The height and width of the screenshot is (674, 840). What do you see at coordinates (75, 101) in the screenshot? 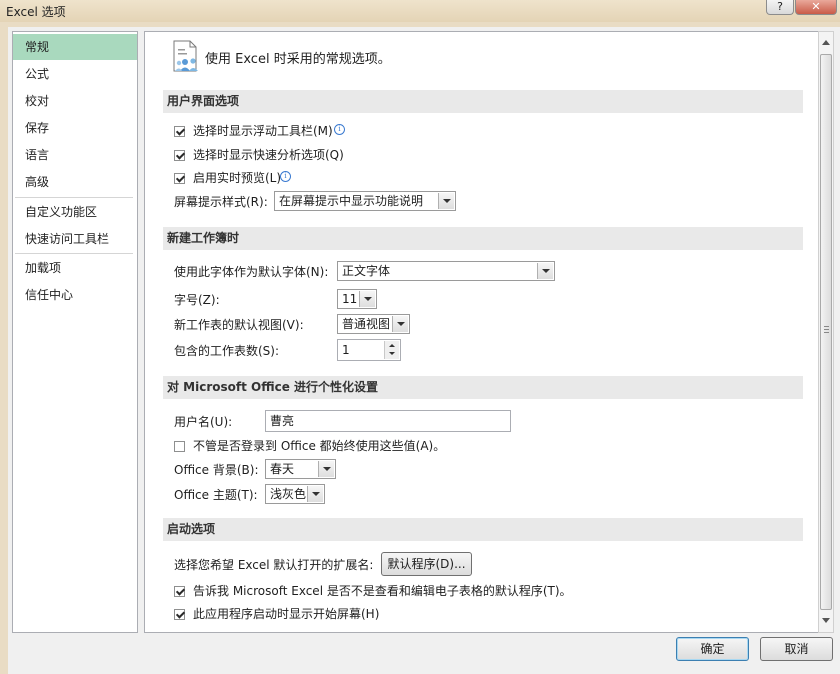
I see `nav-item-proofing: 校对` at bounding box center [75, 101].